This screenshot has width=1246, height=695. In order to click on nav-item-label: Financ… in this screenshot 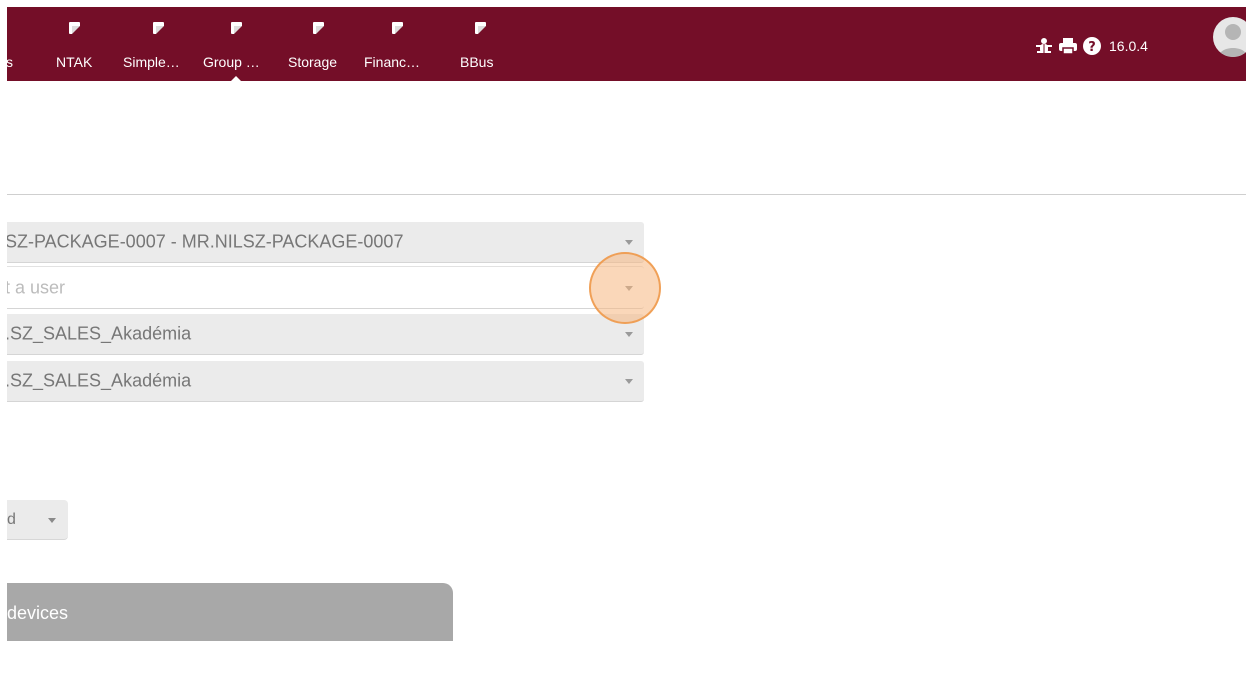, I will do `click(392, 62)`.